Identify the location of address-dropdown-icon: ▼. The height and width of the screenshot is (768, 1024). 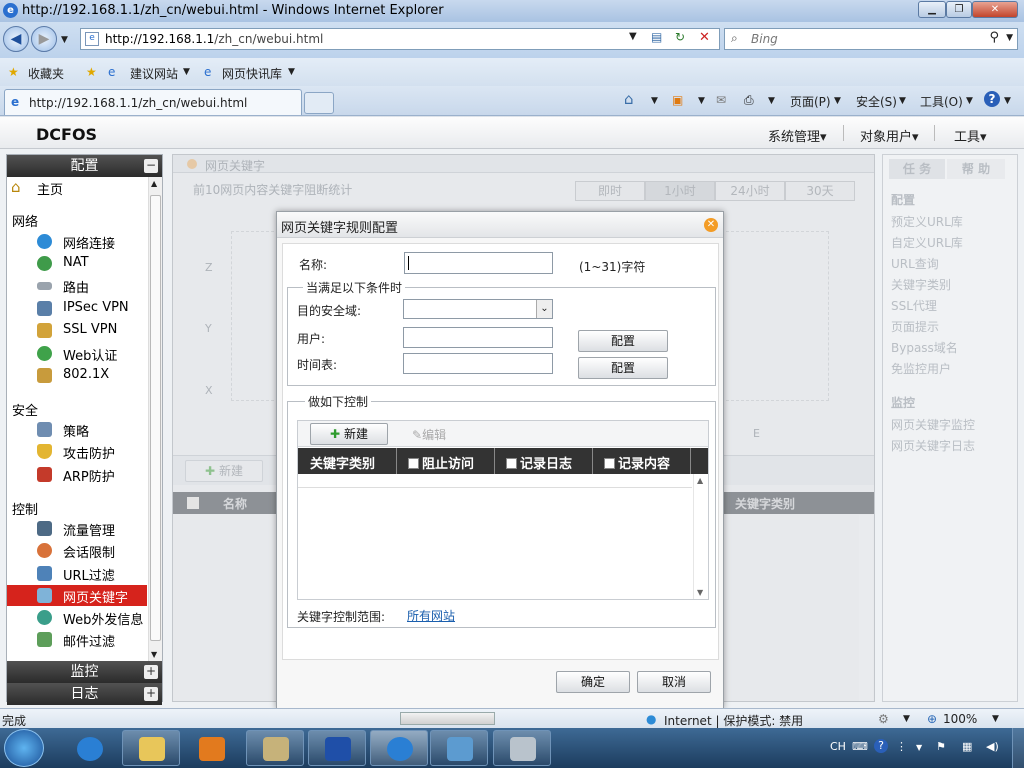
(633, 36).